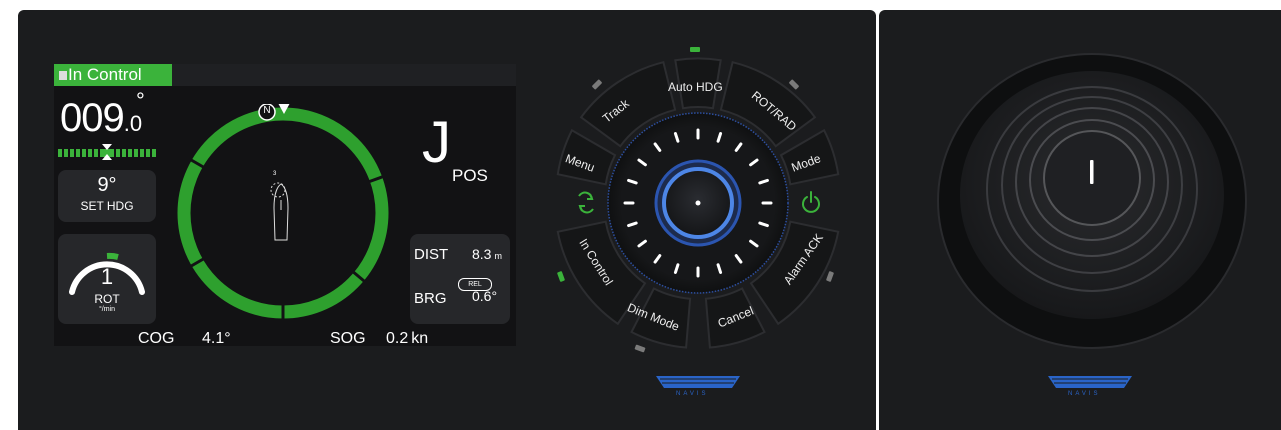 The width and height of the screenshot is (1281, 430). I want to click on vessel-marker-label: 3, so click(275, 174).